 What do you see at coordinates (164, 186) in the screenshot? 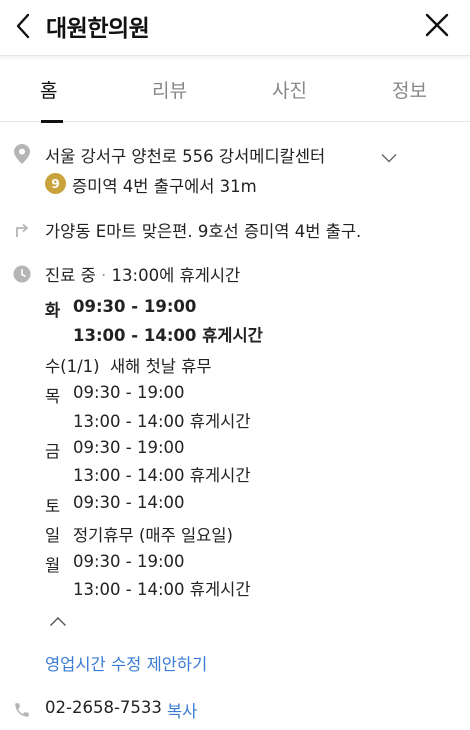
I see `subway-info: 증미역 4번 출구에서 31m` at bounding box center [164, 186].